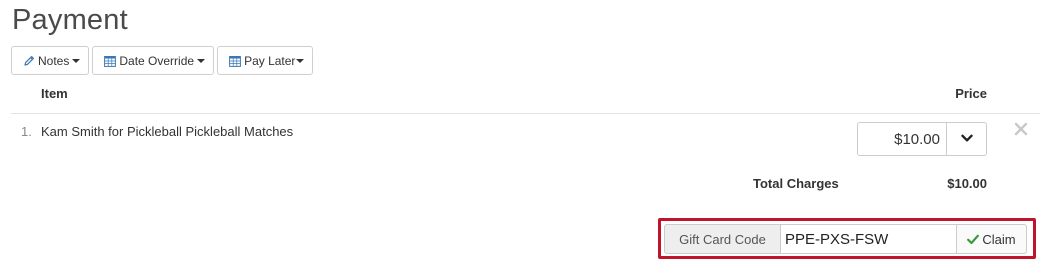 The width and height of the screenshot is (1061, 277). I want to click on notes-button-label: Notes, so click(54, 60).